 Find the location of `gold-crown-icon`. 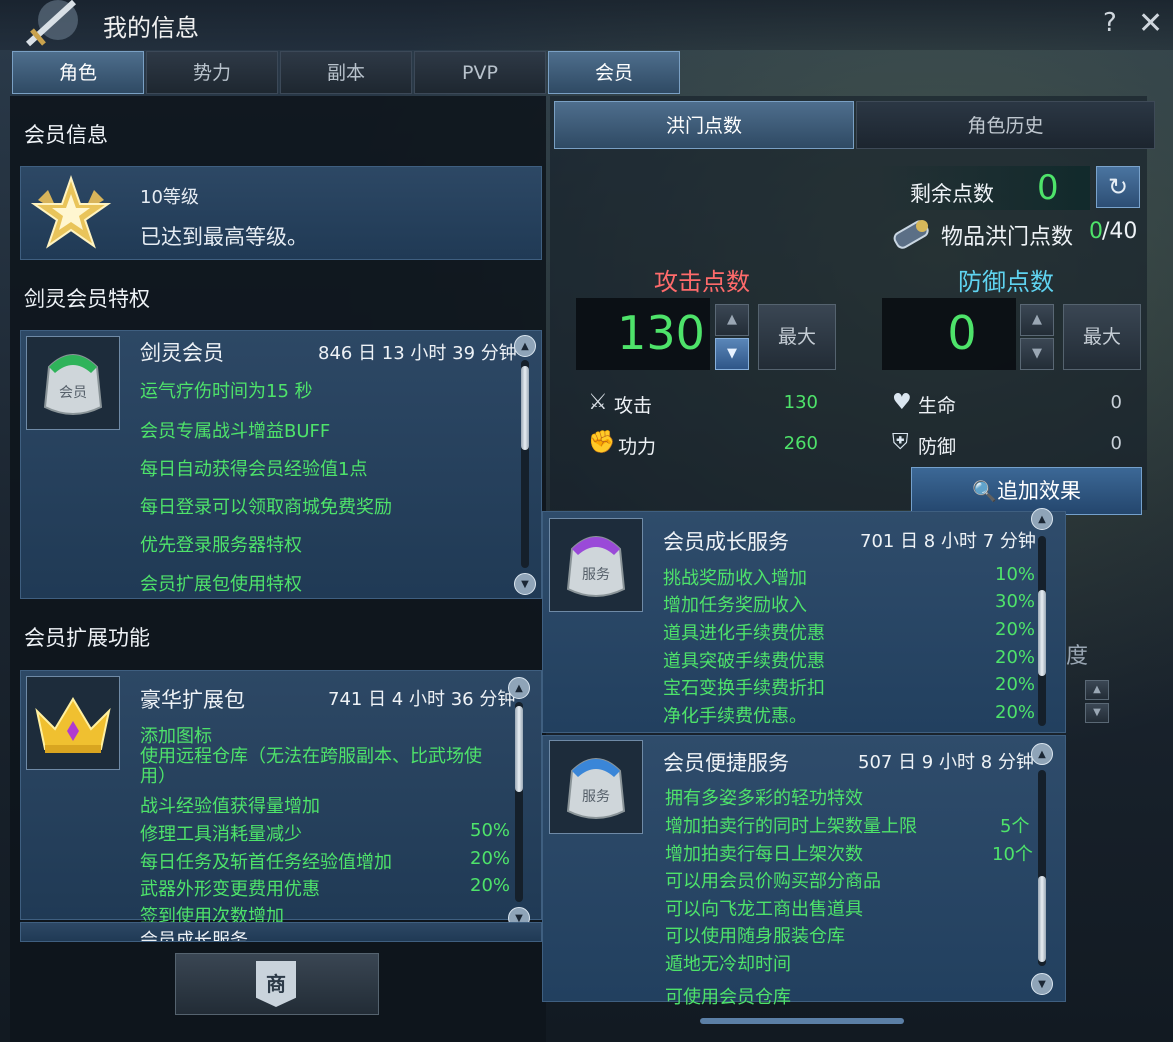

gold-crown-icon is located at coordinates (73, 723).